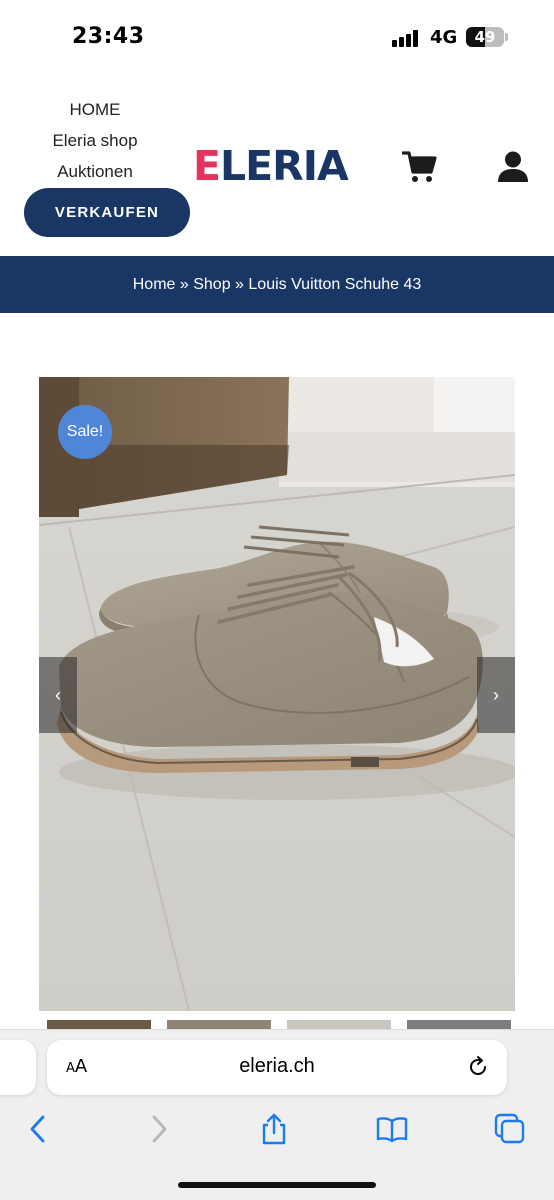 The height and width of the screenshot is (1200, 554). I want to click on breadcrumb-shop: Shop, so click(211, 285).